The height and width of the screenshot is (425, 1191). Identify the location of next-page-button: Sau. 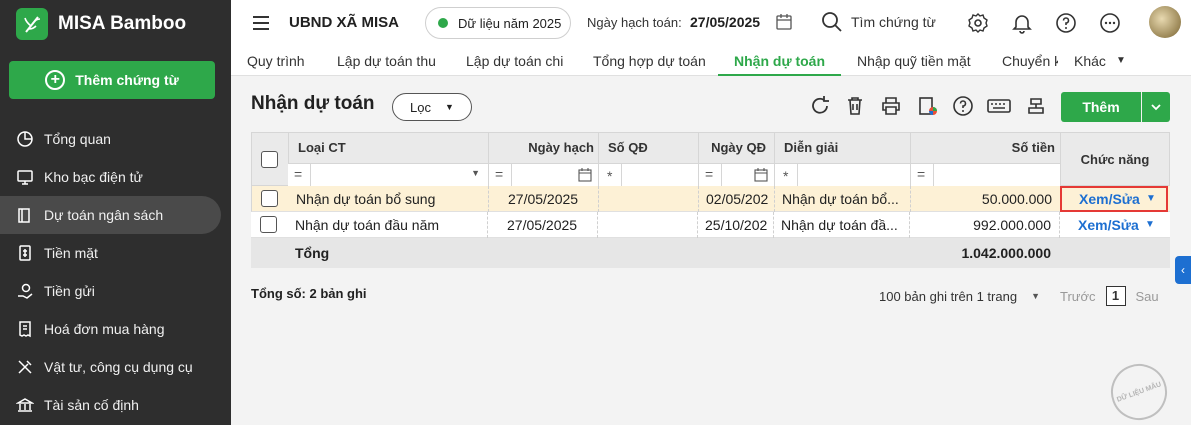
(1147, 296).